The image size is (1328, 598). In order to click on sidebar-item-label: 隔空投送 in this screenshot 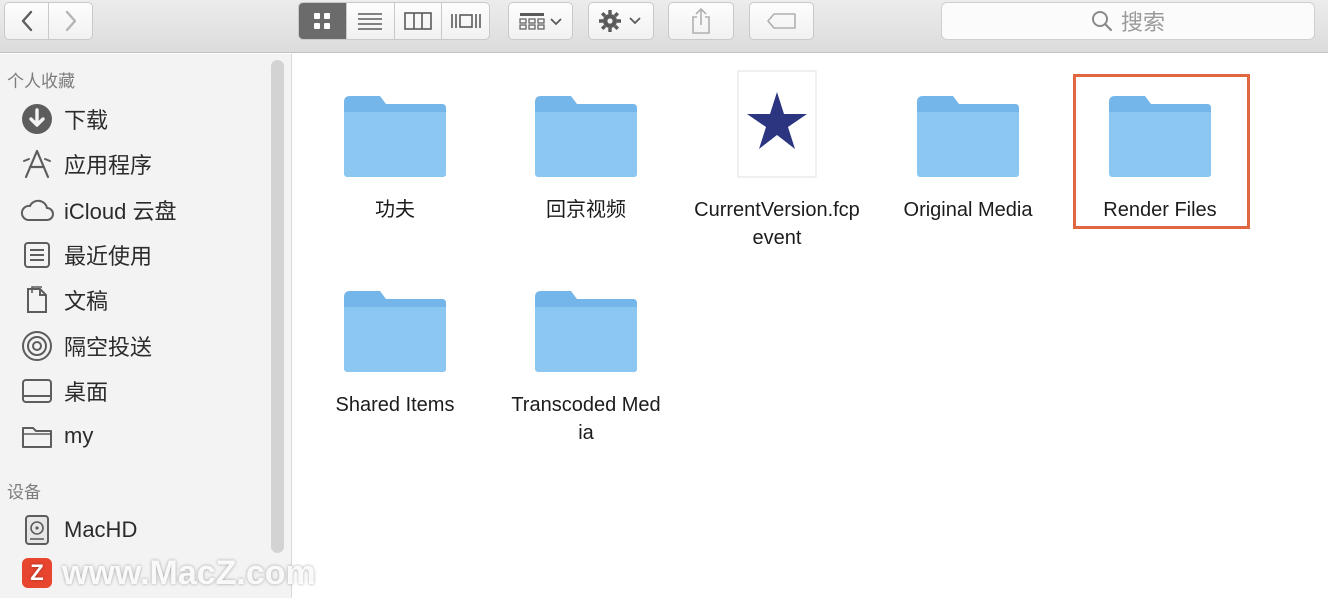, I will do `click(108, 347)`.